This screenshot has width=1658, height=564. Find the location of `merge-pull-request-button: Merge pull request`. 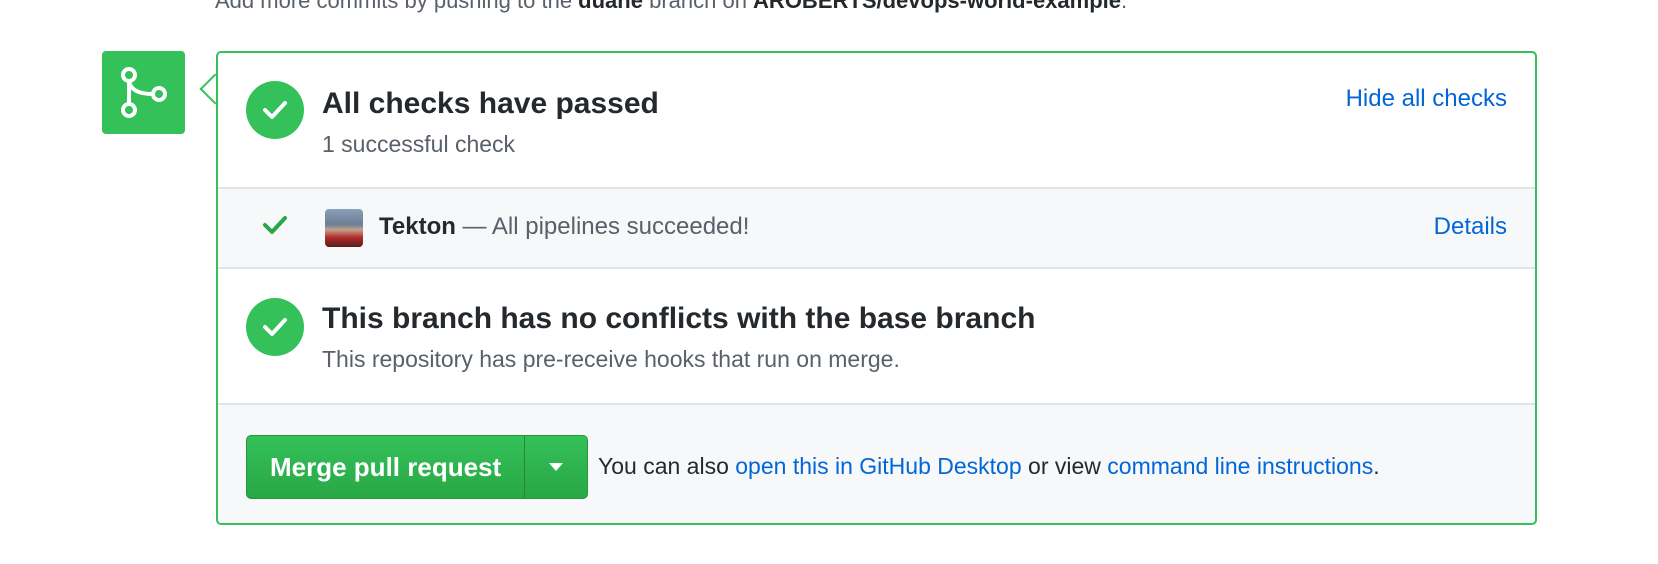

merge-pull-request-button: Merge pull request is located at coordinates (385, 467).